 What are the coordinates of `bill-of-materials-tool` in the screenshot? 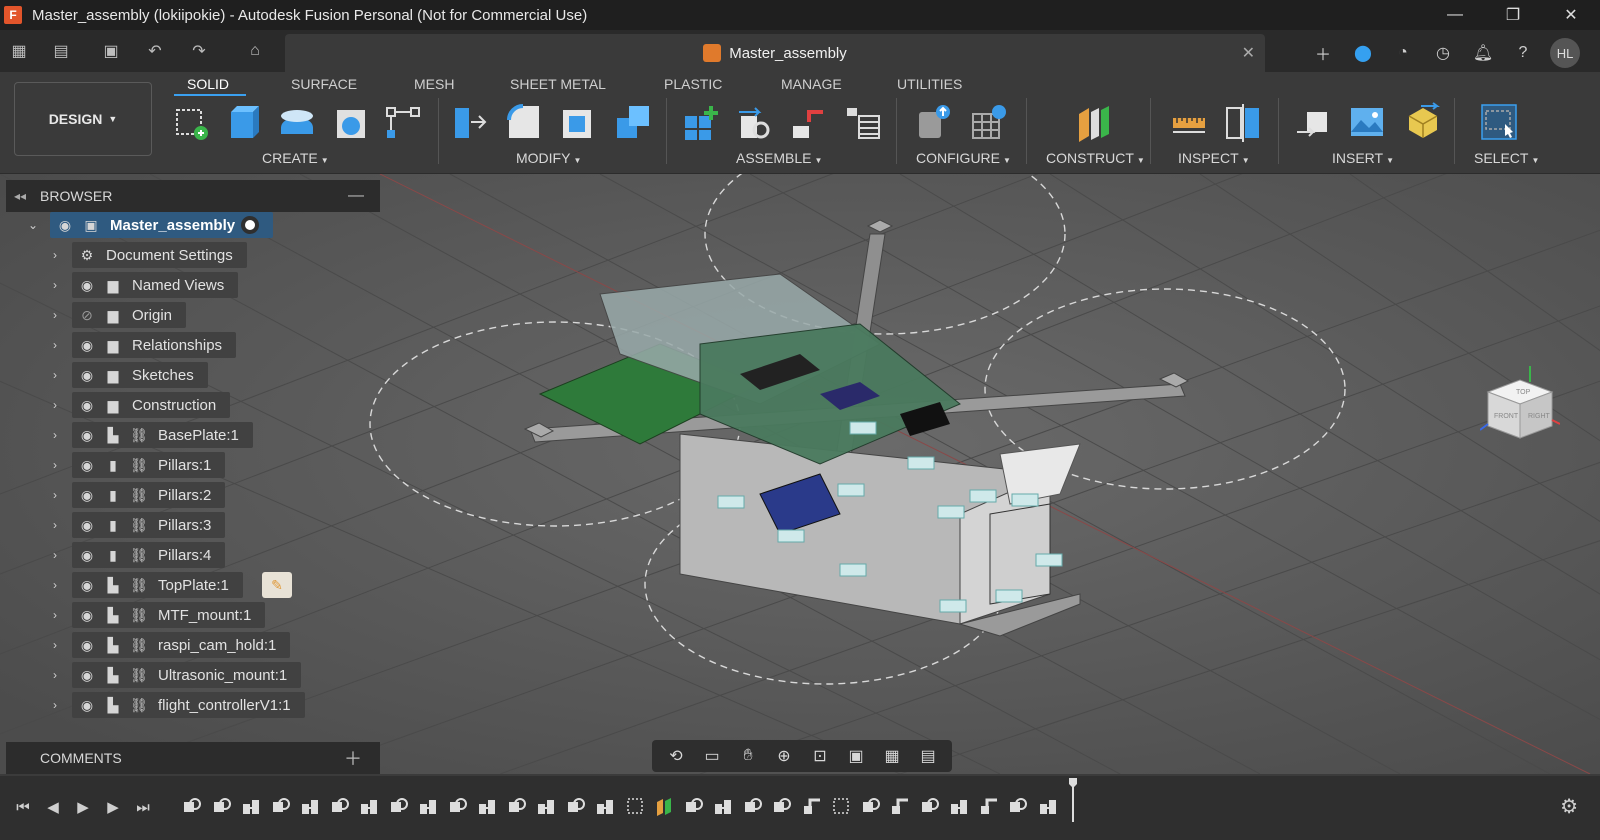 It's located at (863, 122).